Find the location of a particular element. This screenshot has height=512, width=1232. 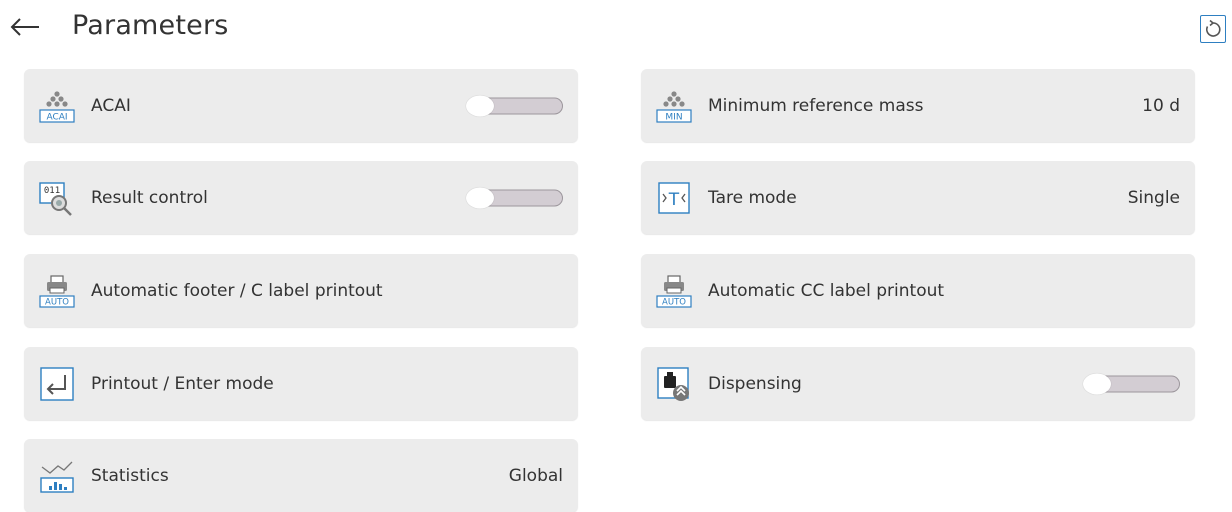

result-icon-text: 011 is located at coordinates (52, 191).